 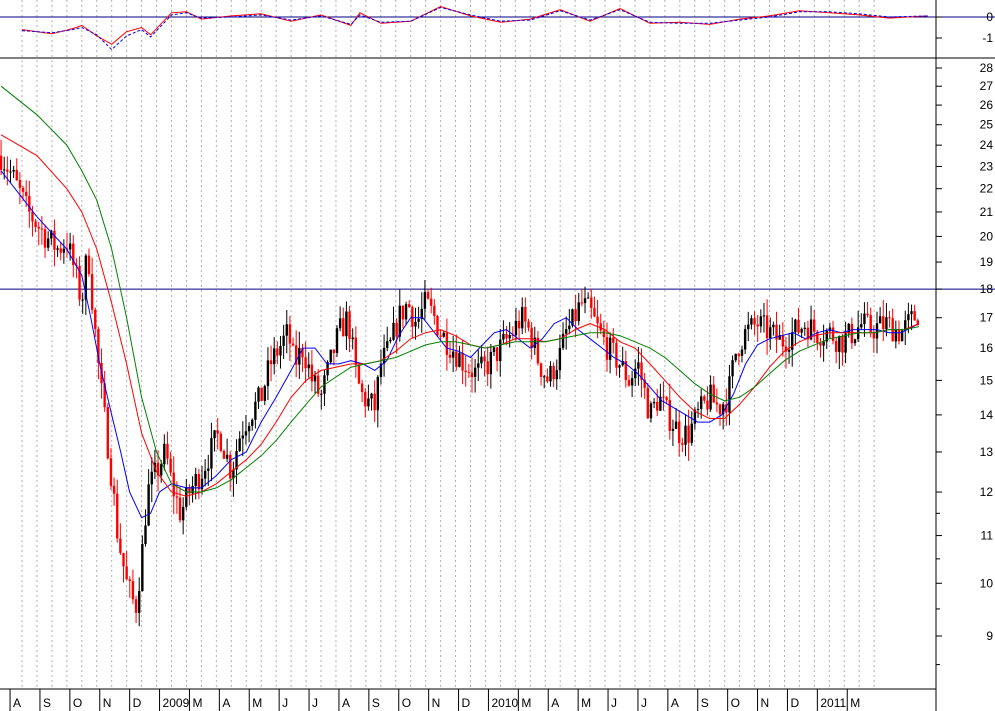 What do you see at coordinates (644, 703) in the screenshot?
I see `x-tick-label: J` at bounding box center [644, 703].